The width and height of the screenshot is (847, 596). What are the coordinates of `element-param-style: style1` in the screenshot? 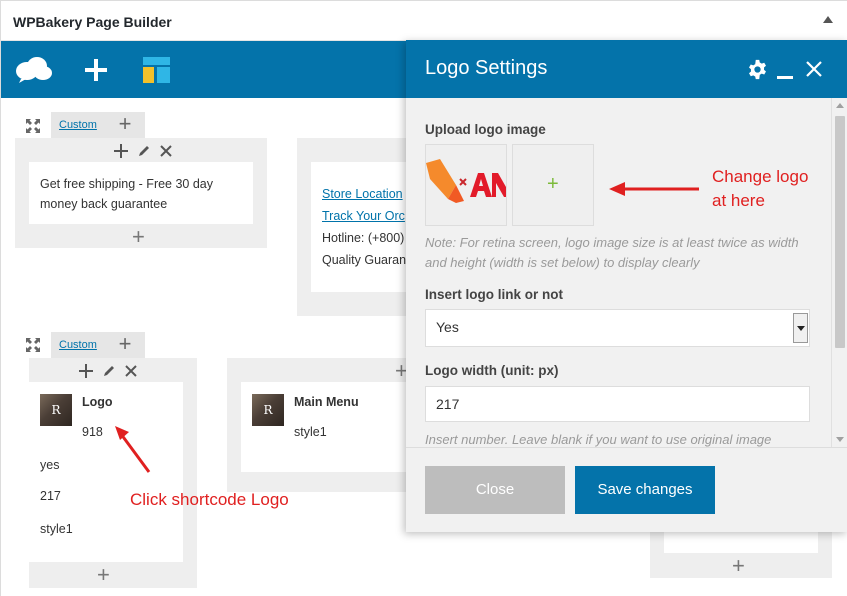 It's located at (56, 529).